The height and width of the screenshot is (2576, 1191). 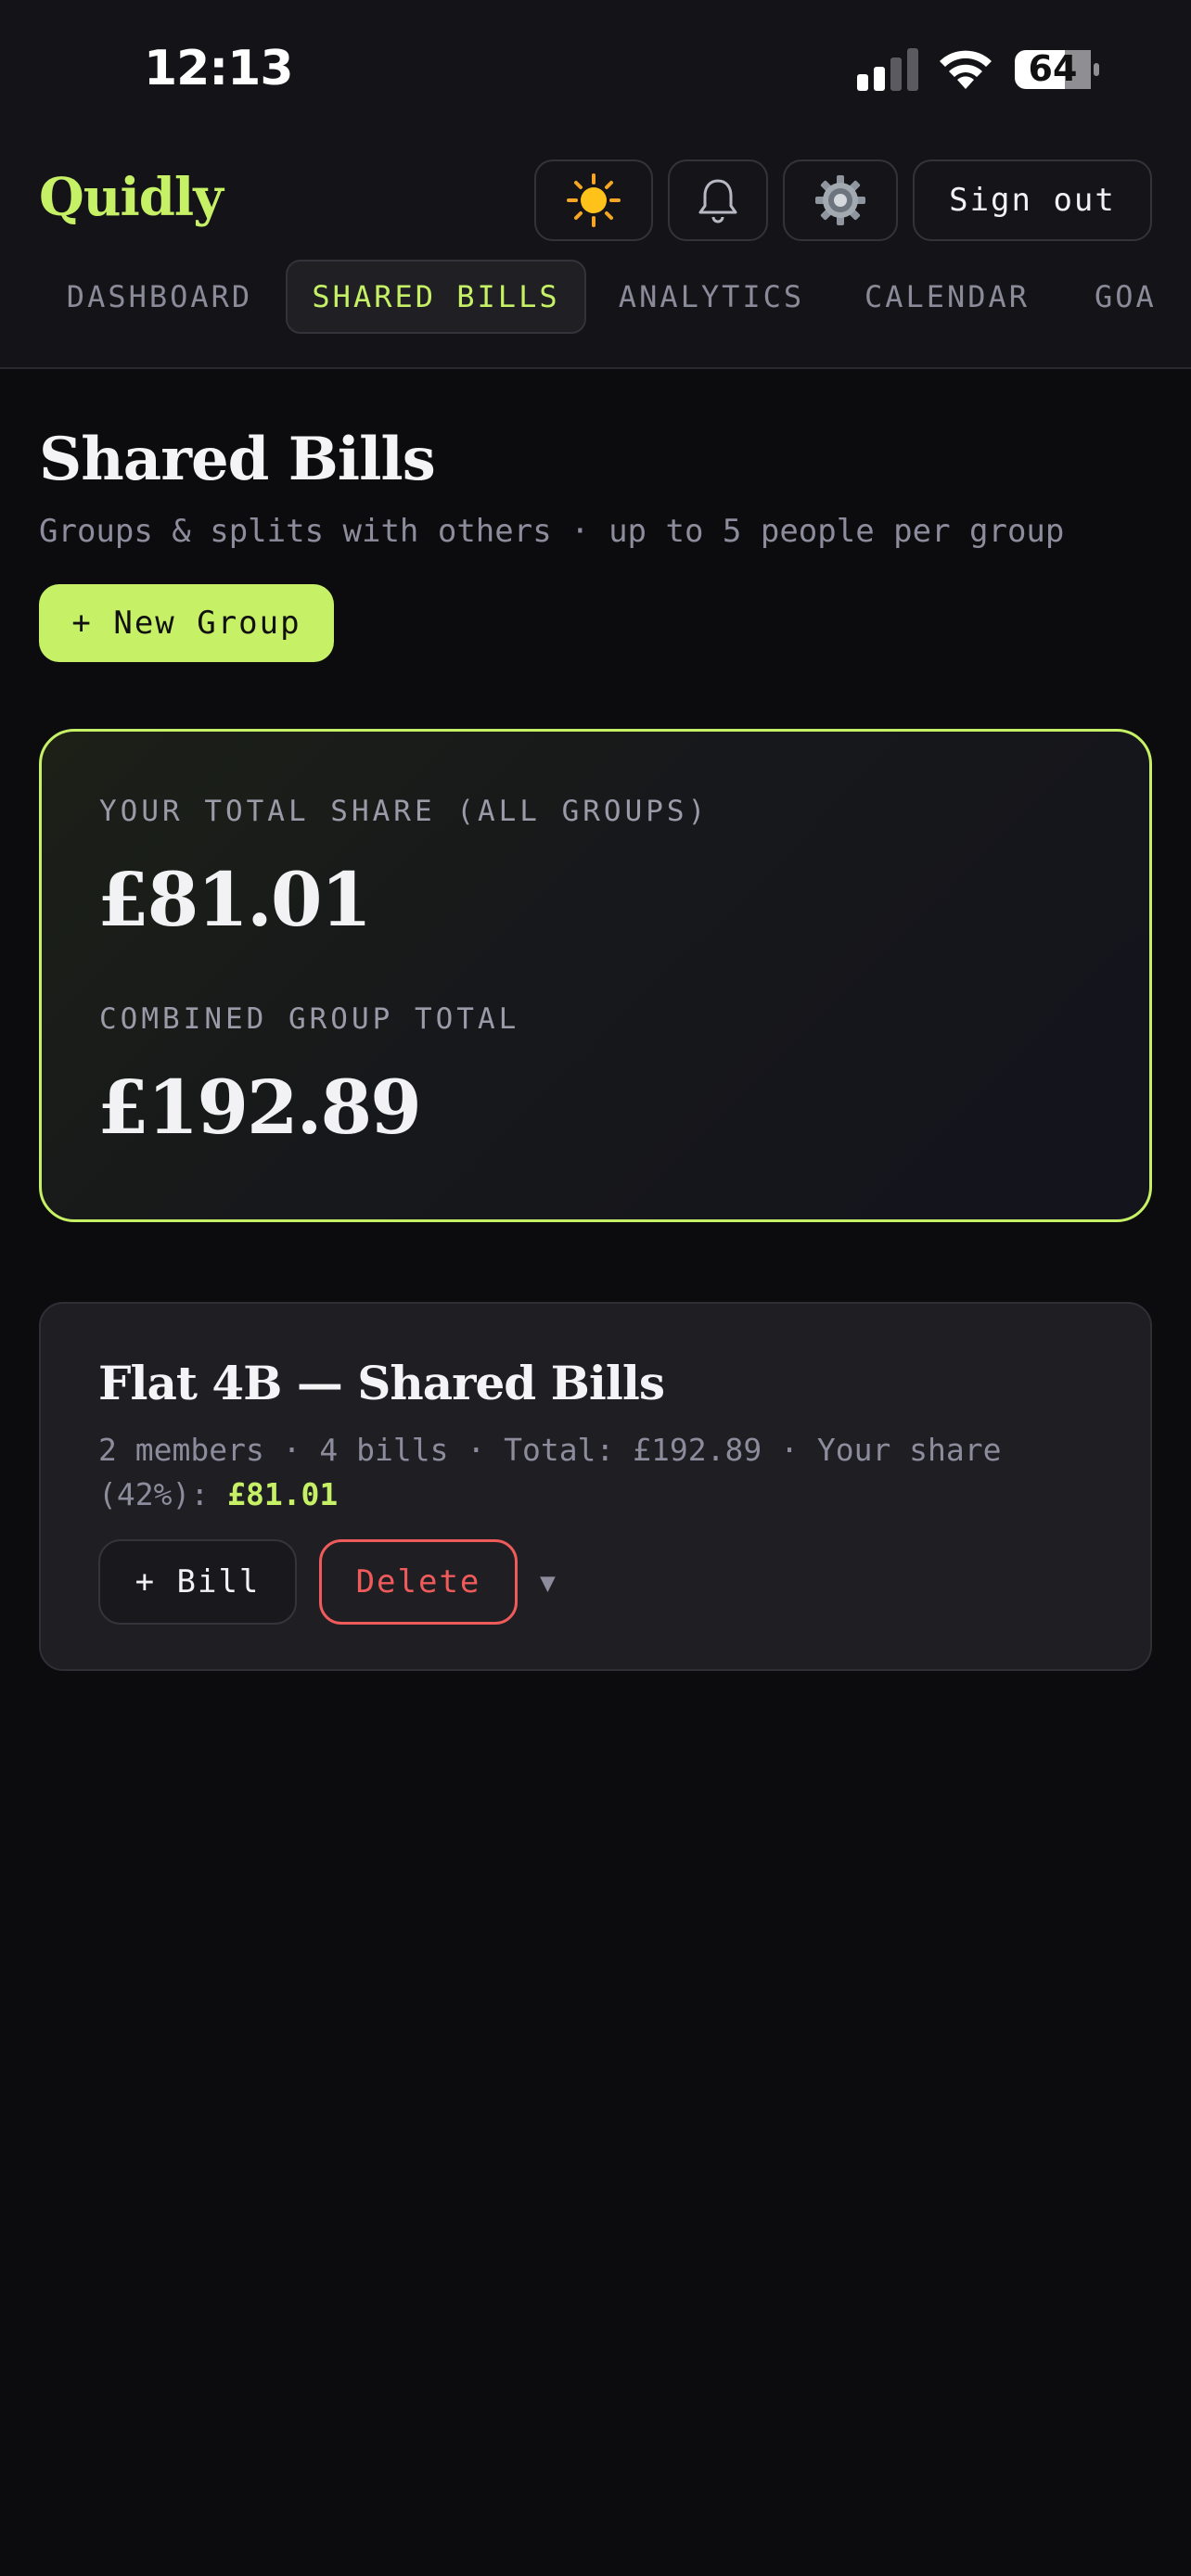 I want to click on cellular-signal-icon, so click(x=887, y=69).